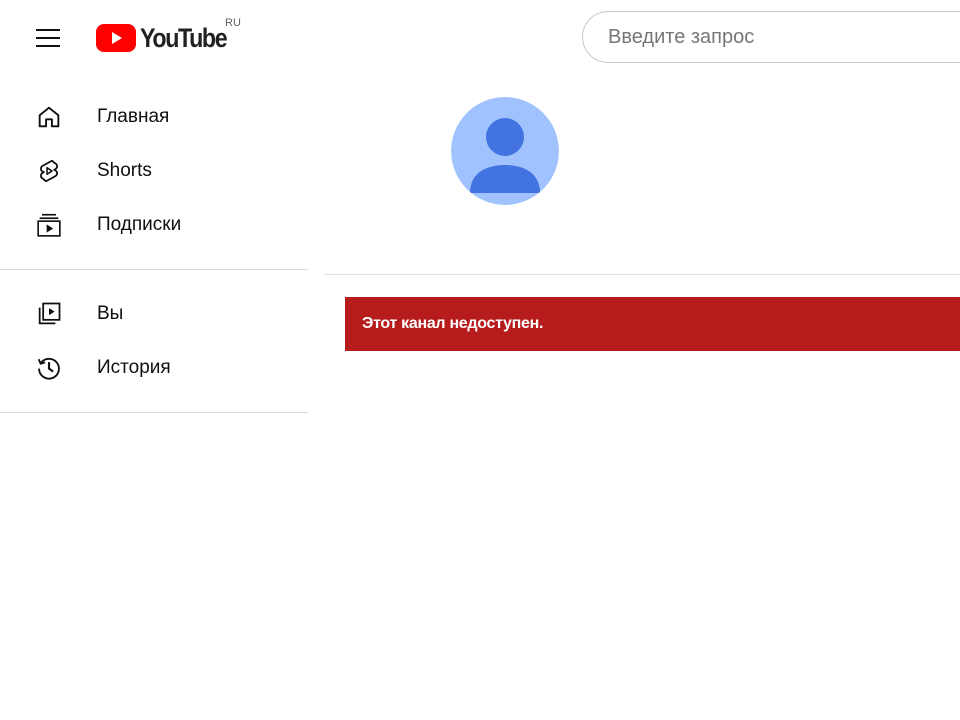 This screenshot has width=960, height=720. What do you see at coordinates (453, 323) in the screenshot?
I see `alert-message: Этот канал недоступен.` at bounding box center [453, 323].